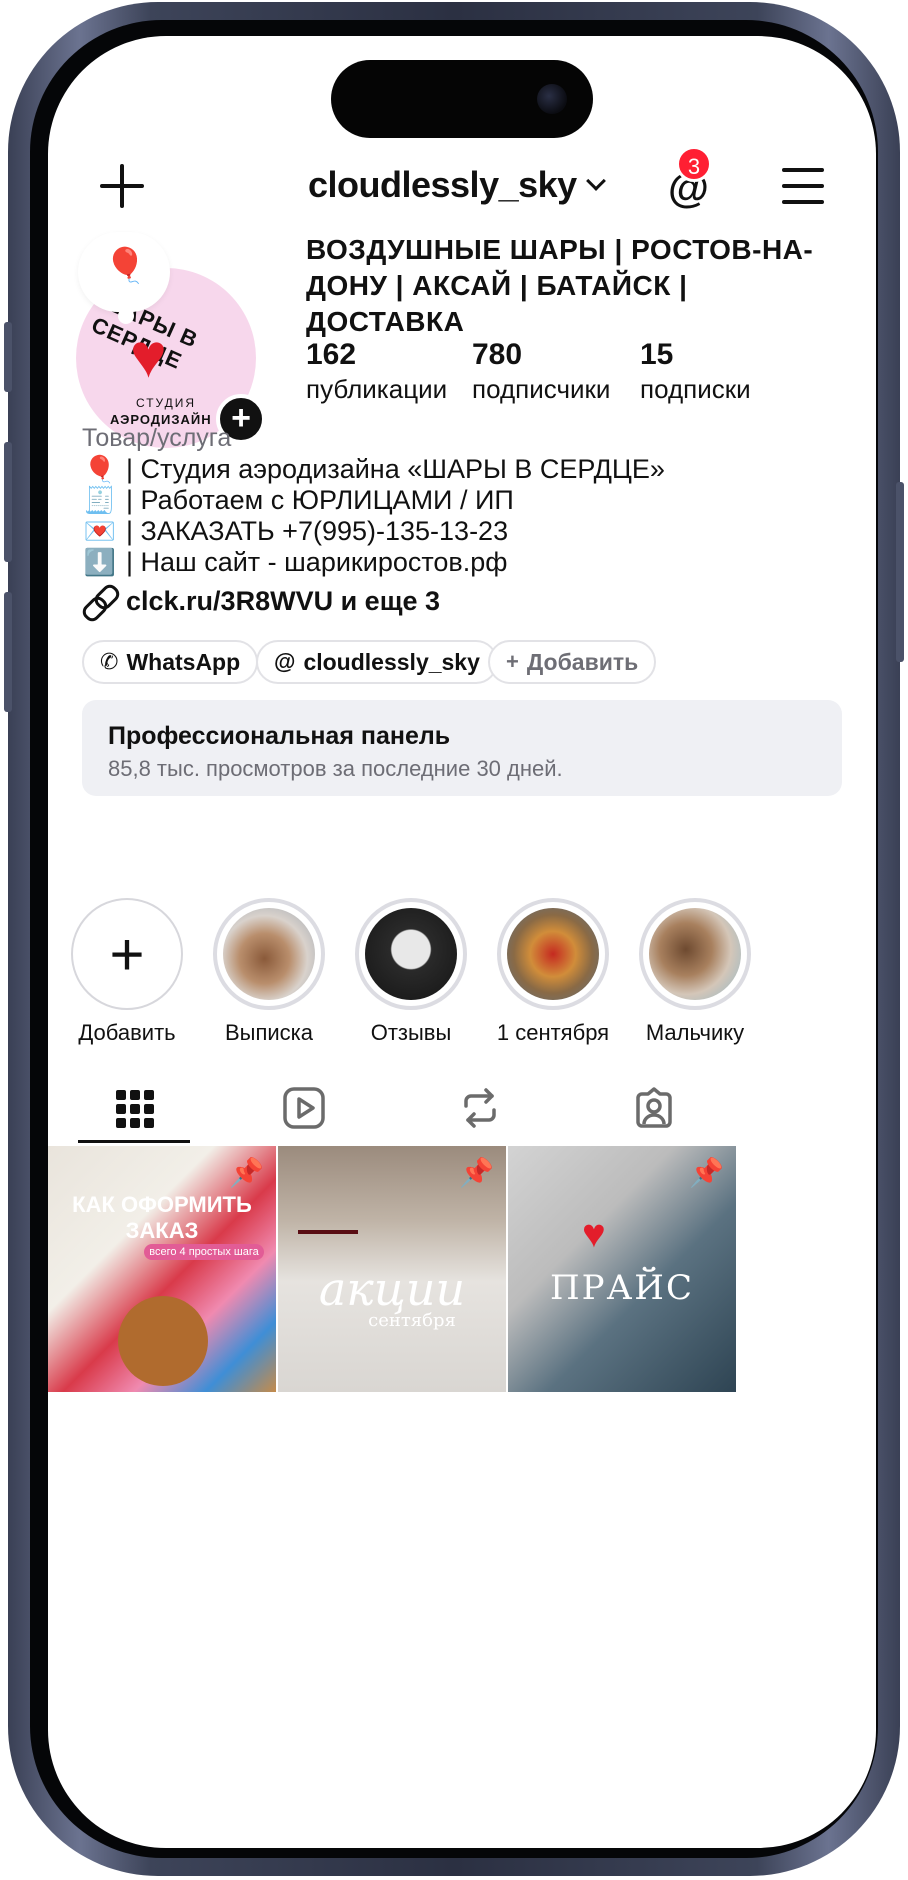 This screenshot has width=908, height=1880. What do you see at coordinates (8, 502) in the screenshot?
I see `volume-up-button` at bounding box center [8, 502].